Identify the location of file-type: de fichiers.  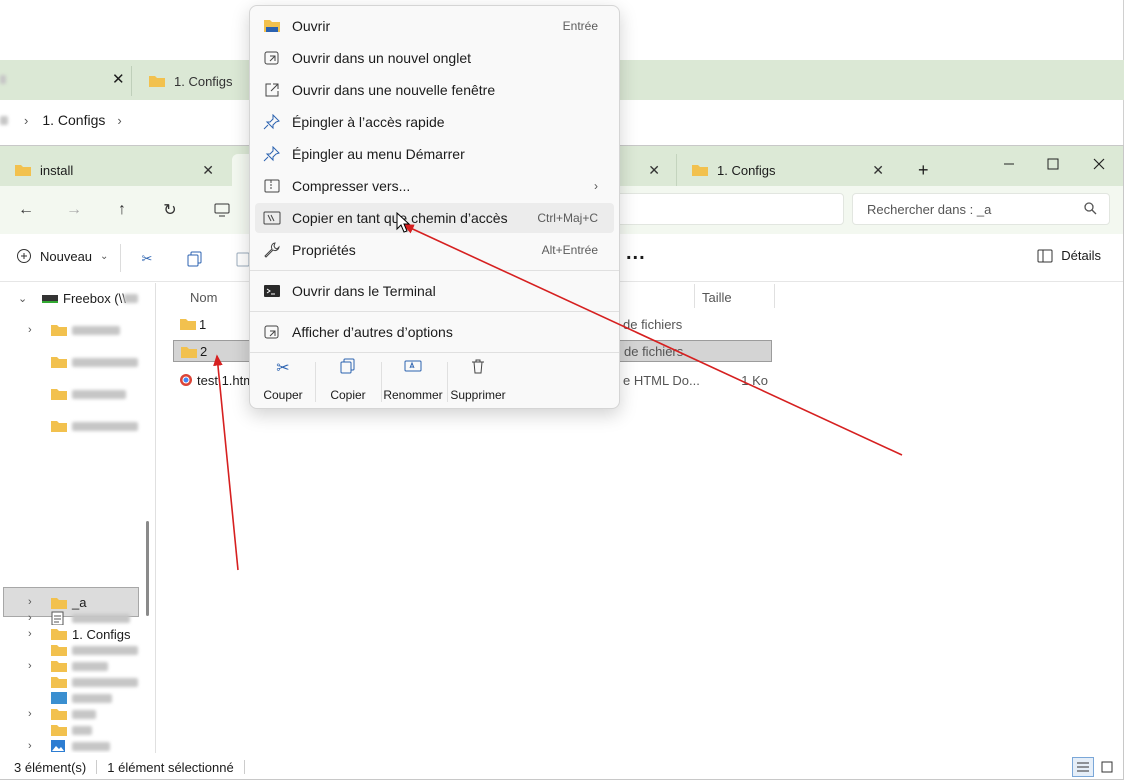
(653, 324).